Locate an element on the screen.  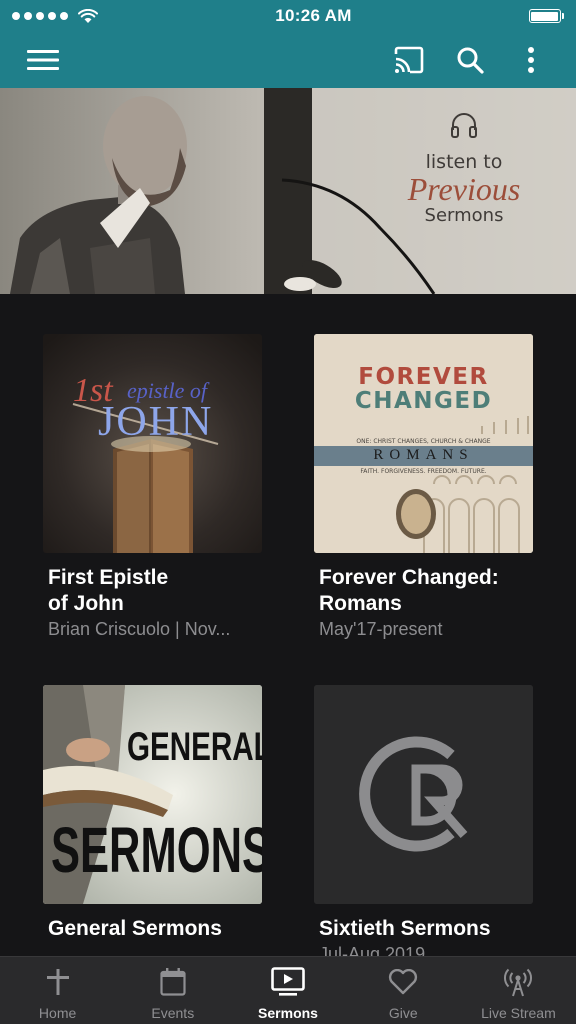
art-text-romans: ROMANS is located at coordinates (423, 455).